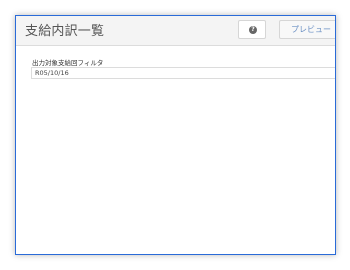 The height and width of the screenshot is (270, 350). I want to click on question-icon: ?, so click(253, 30).